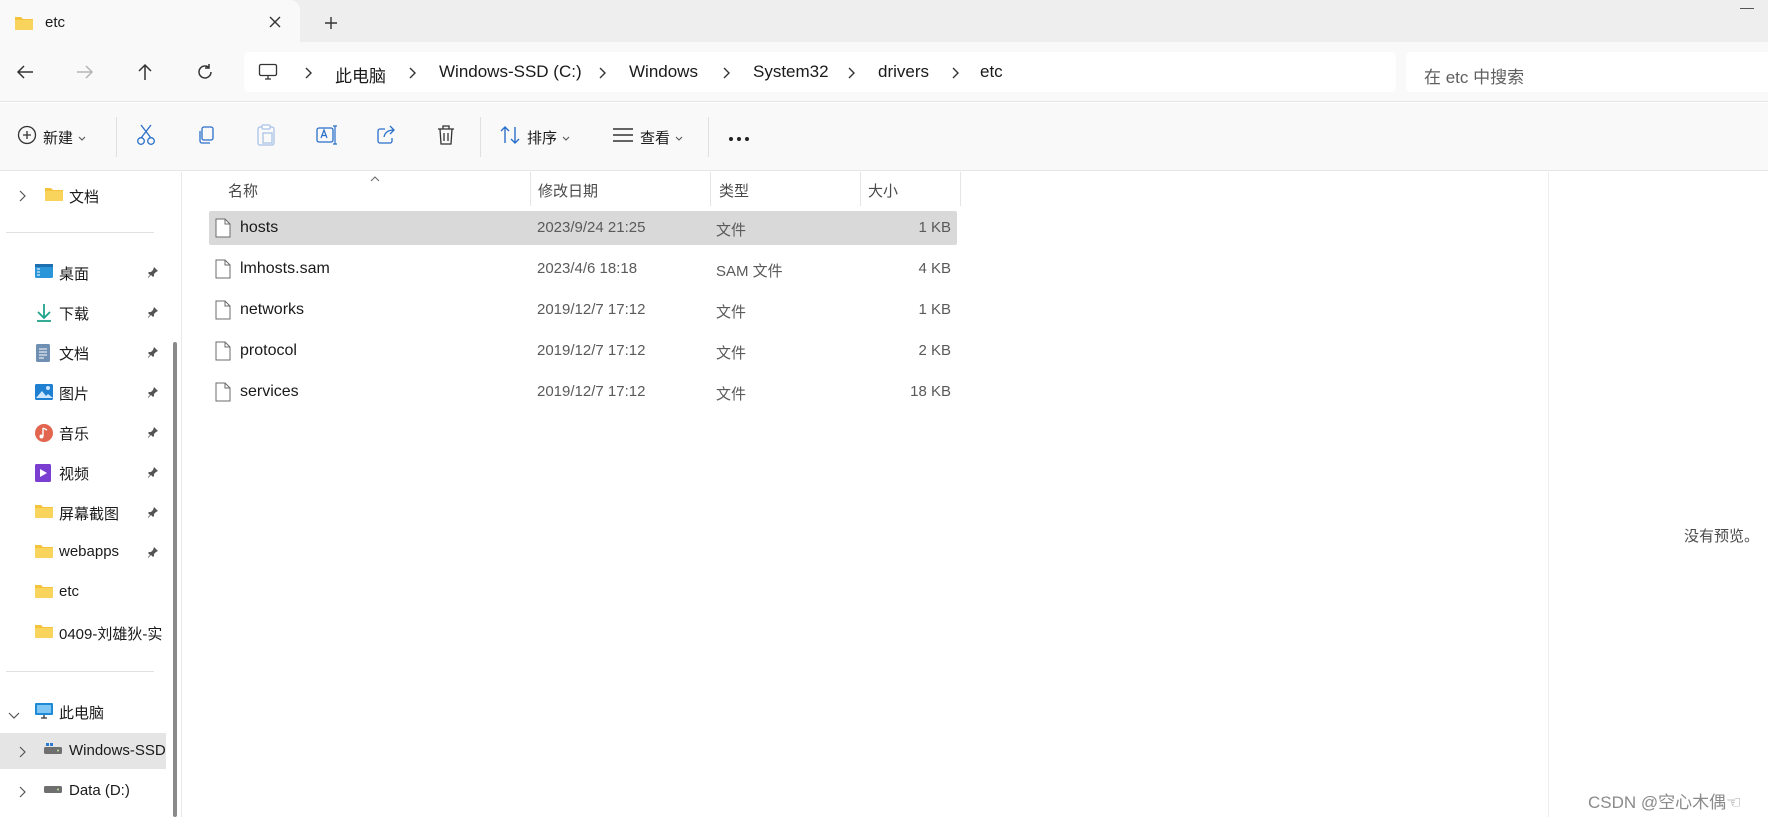 The height and width of the screenshot is (817, 1768). I want to click on rename-button, so click(327, 137).